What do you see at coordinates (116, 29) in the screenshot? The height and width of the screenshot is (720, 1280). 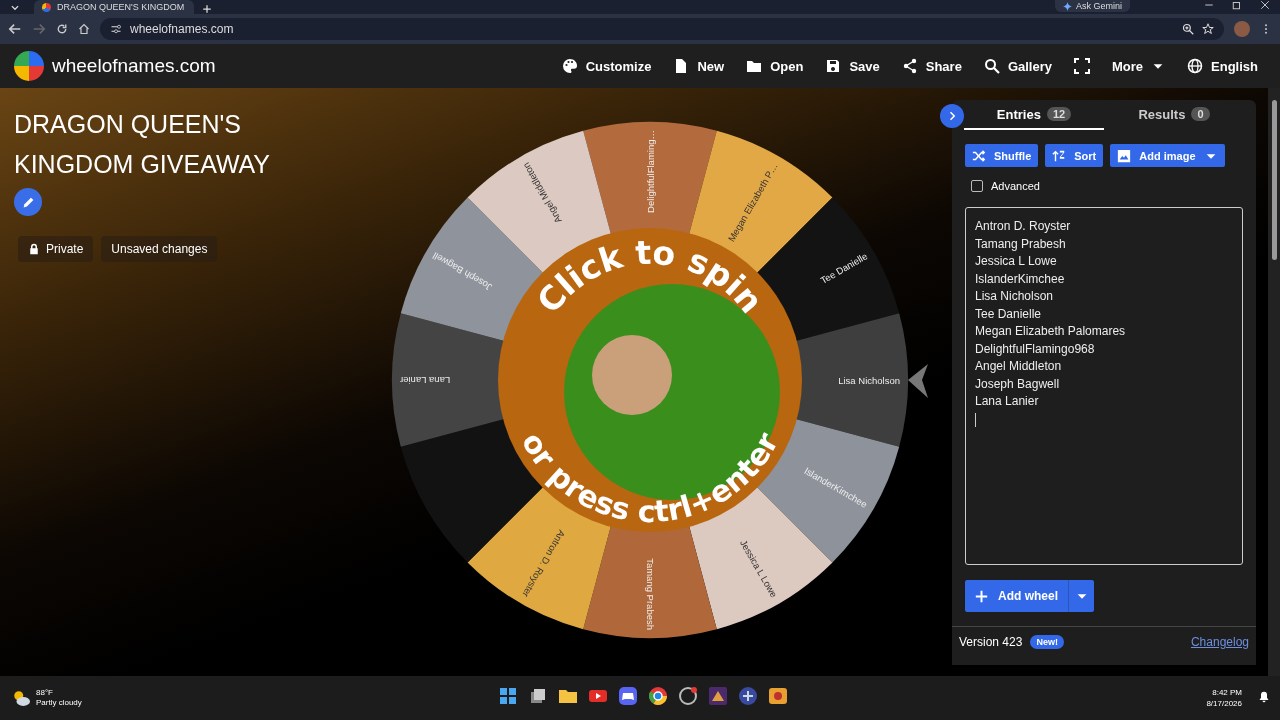 I see `tune-icon` at bounding box center [116, 29].